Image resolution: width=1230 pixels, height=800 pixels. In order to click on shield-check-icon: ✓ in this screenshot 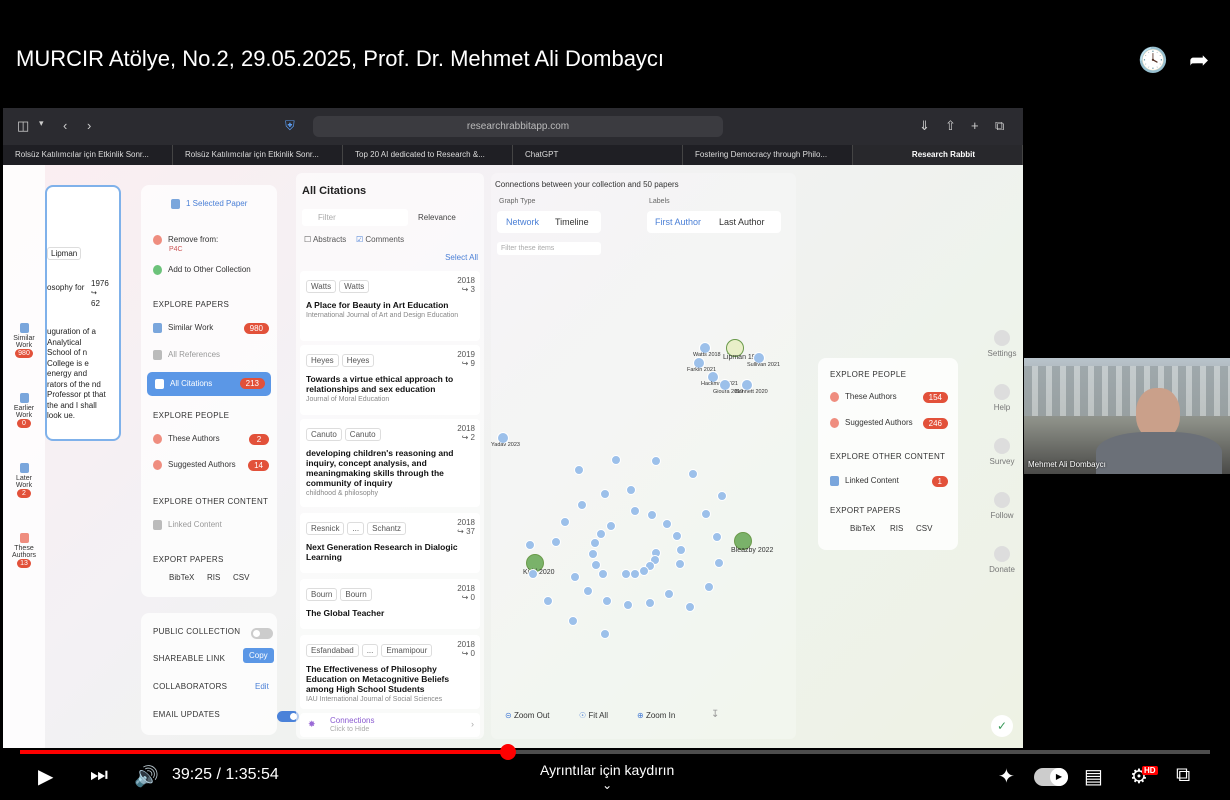, I will do `click(1002, 726)`.